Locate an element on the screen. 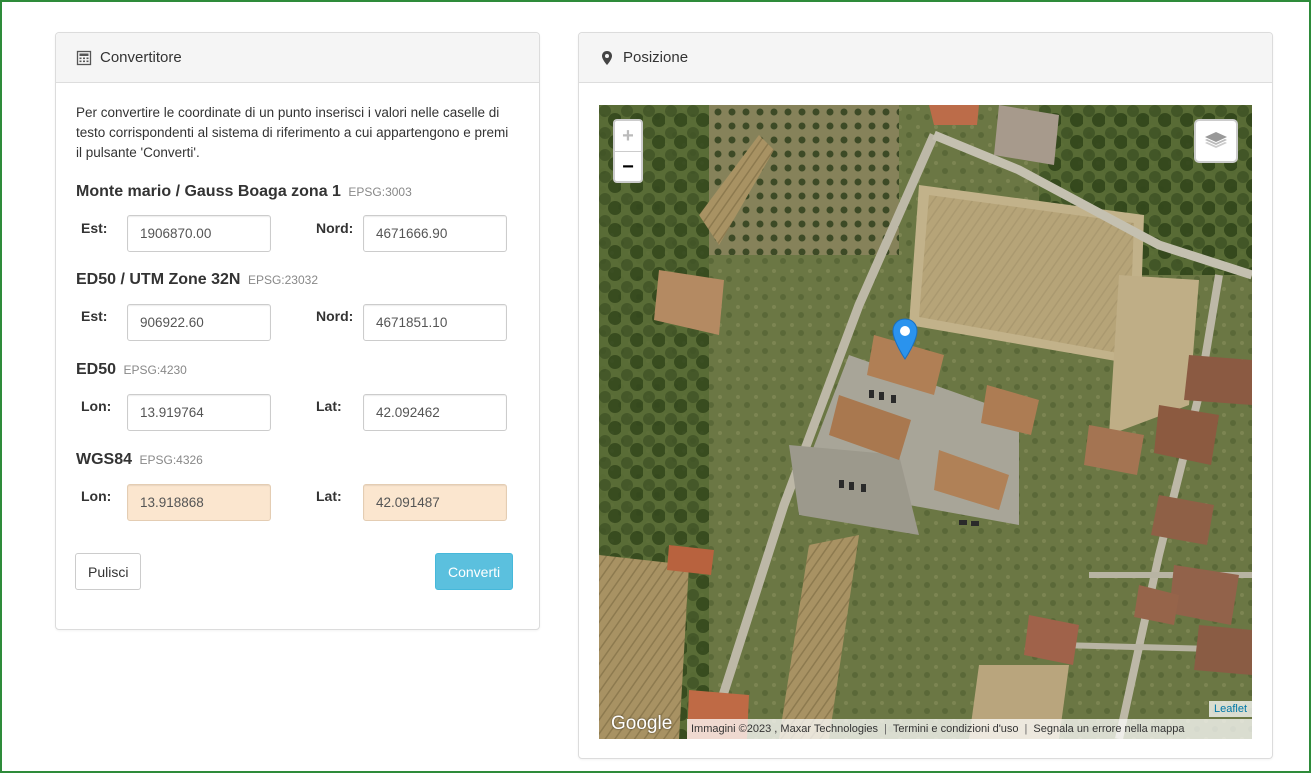  imagery-attribution: Immagini ©2023 , Maxar Technologies is located at coordinates (785, 729).